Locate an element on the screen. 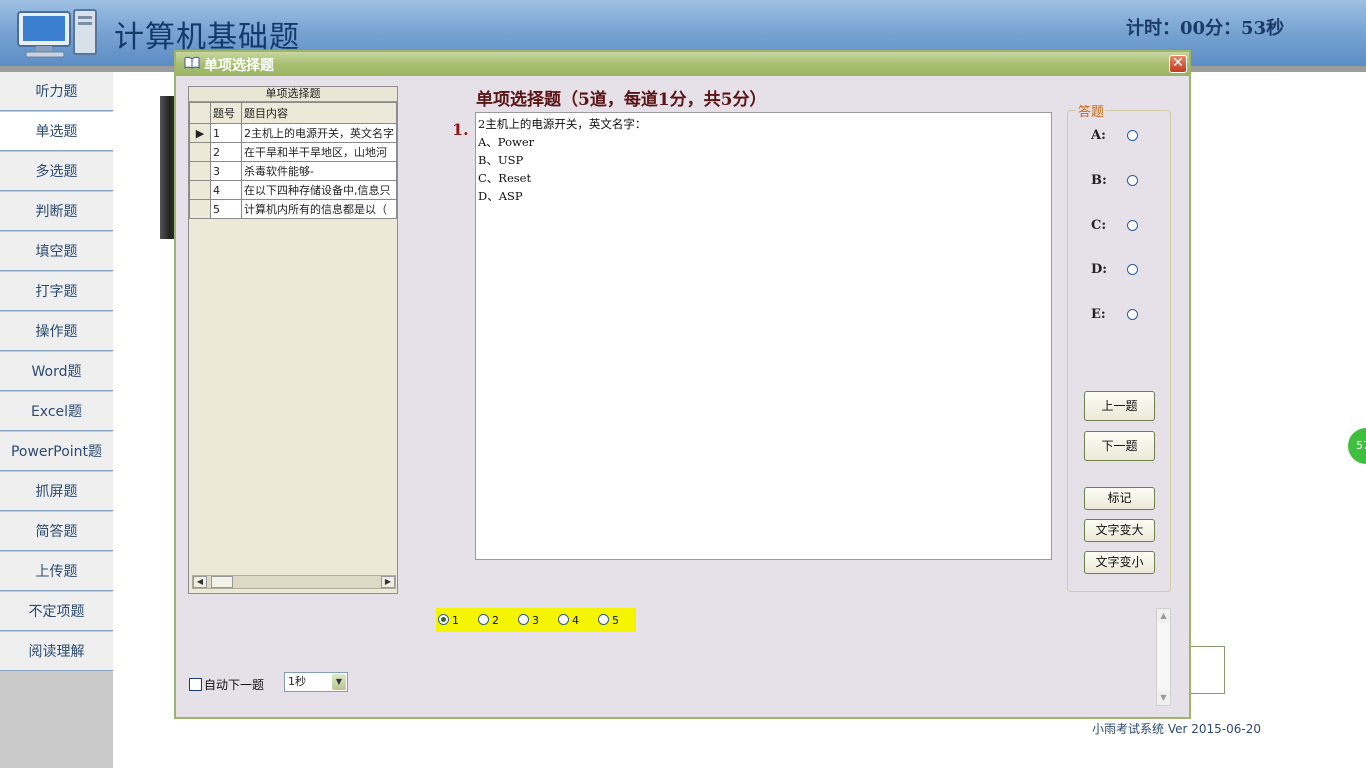 Image resolution: width=1366 pixels, height=768 pixels. font-bigger-button: 文字变大 is located at coordinates (1119, 530).